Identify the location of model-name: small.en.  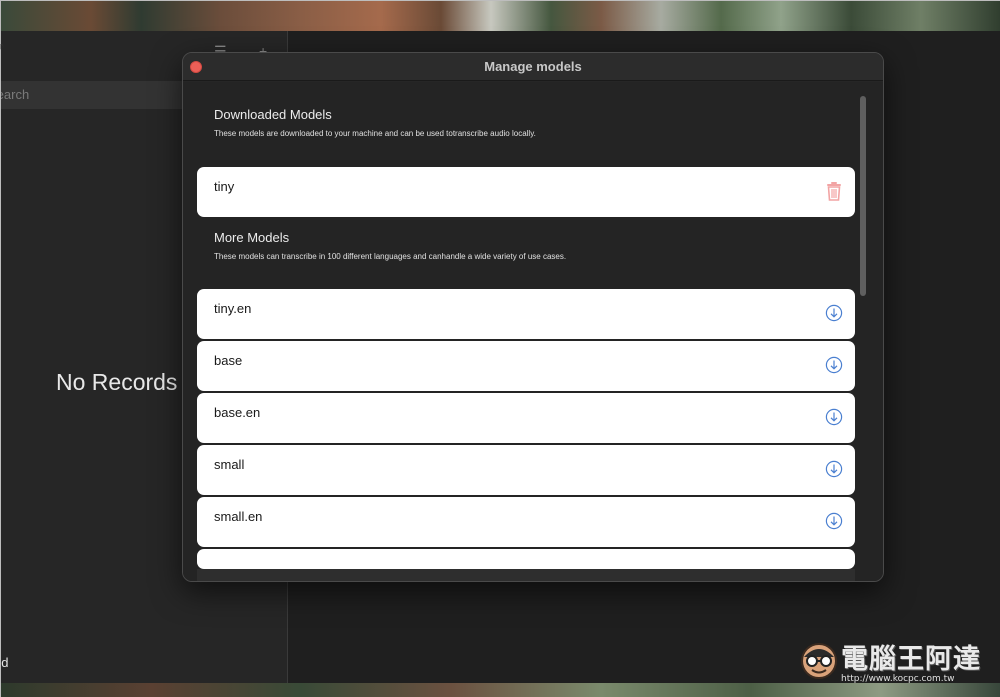
(238, 516).